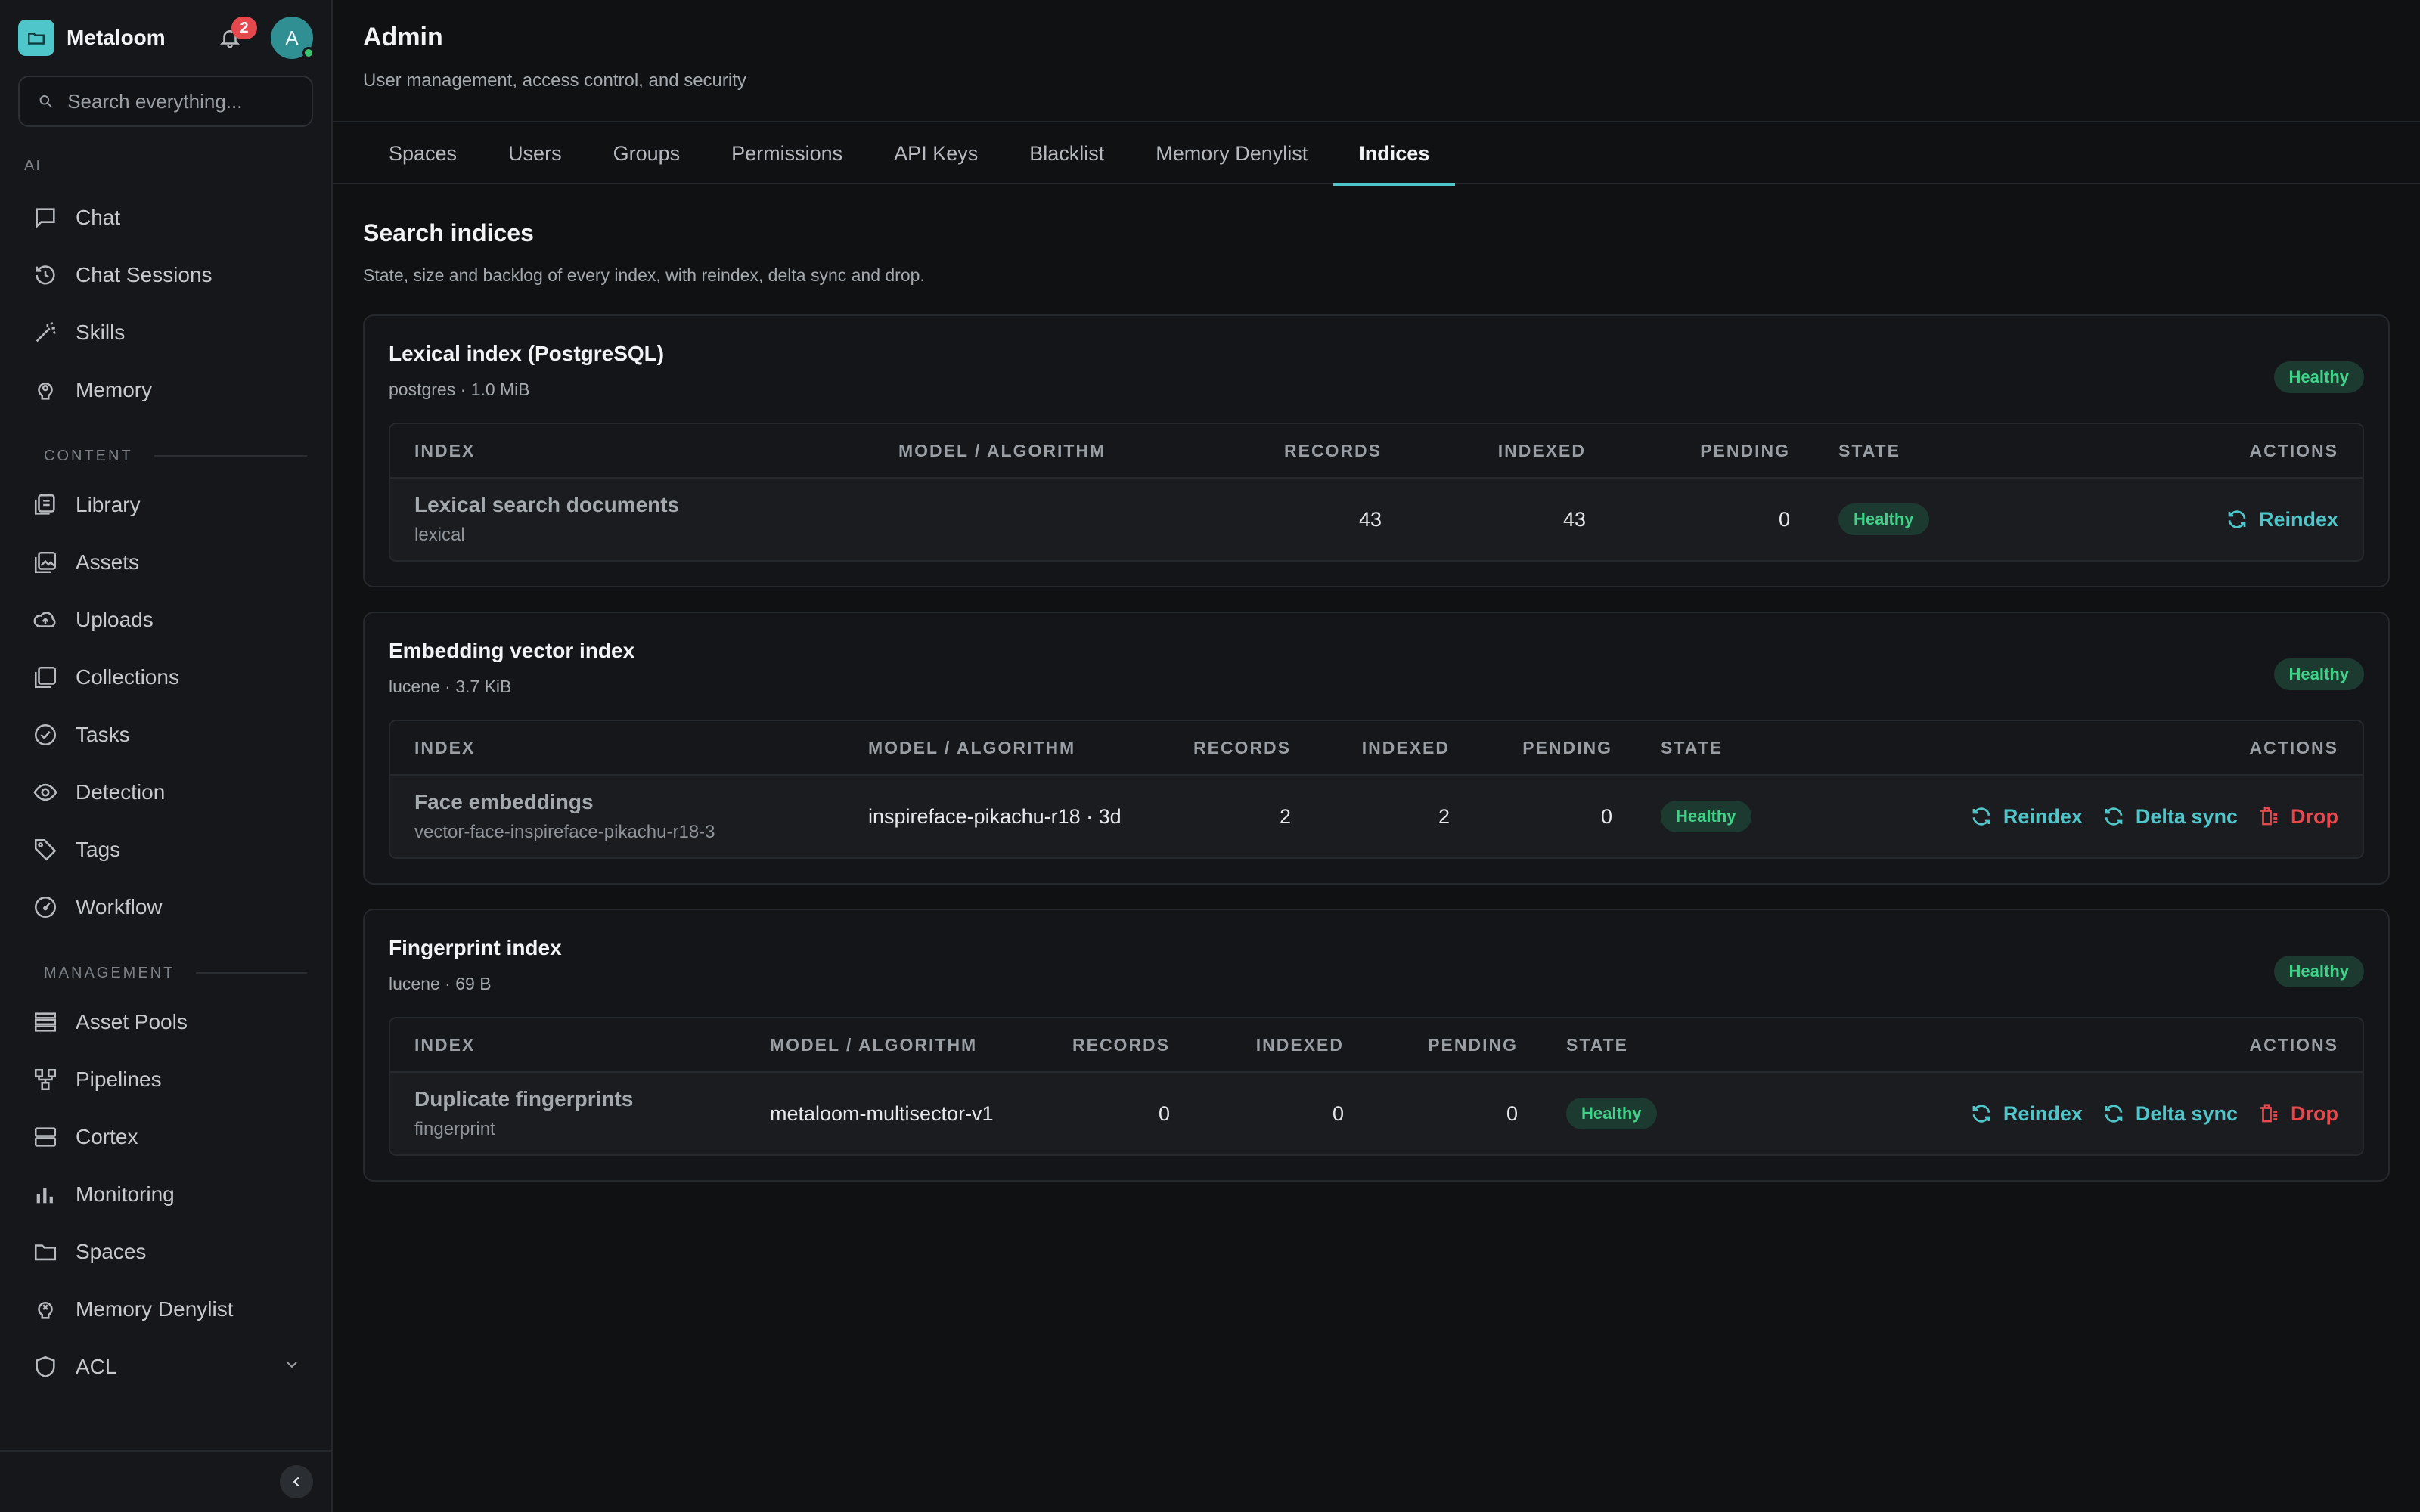  Describe the element at coordinates (441, 983) in the screenshot. I see `card-meta: lucene · 69 B` at that location.